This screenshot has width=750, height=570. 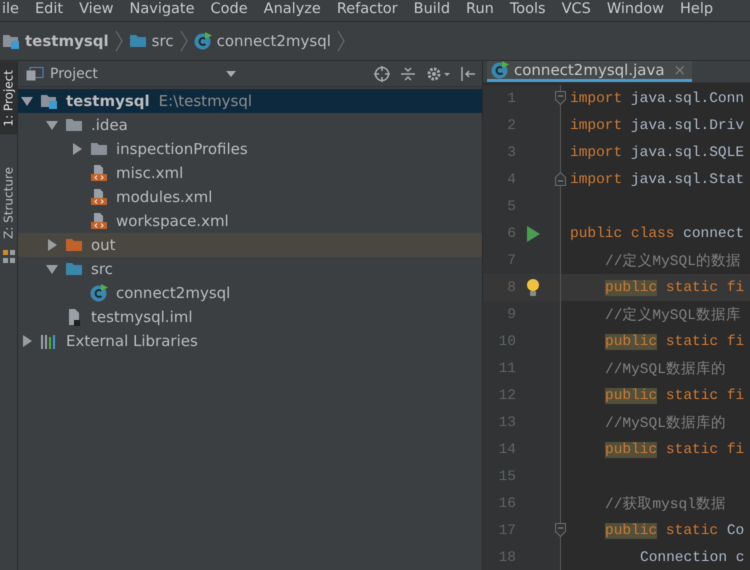 I want to click on code-line: Connection c, so click(x=691, y=558).